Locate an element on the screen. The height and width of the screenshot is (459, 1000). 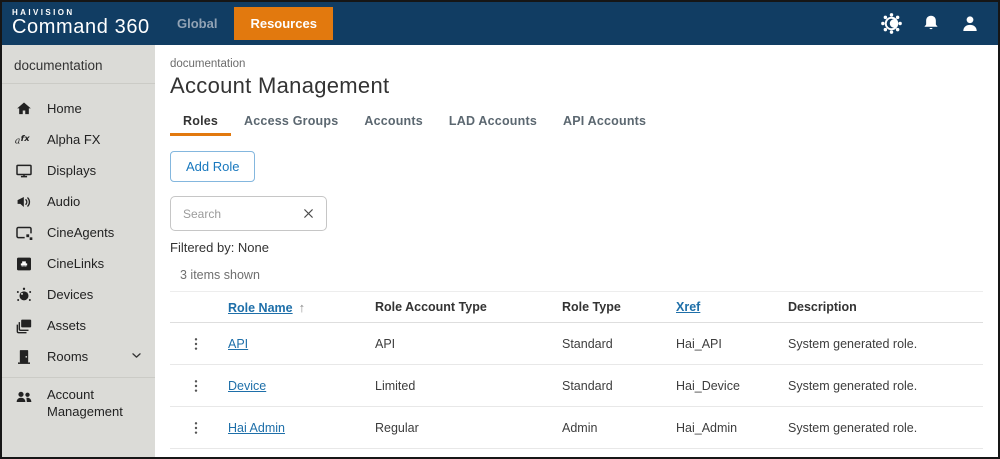
sidebar-item-assets: Assets is located at coordinates (78, 325).